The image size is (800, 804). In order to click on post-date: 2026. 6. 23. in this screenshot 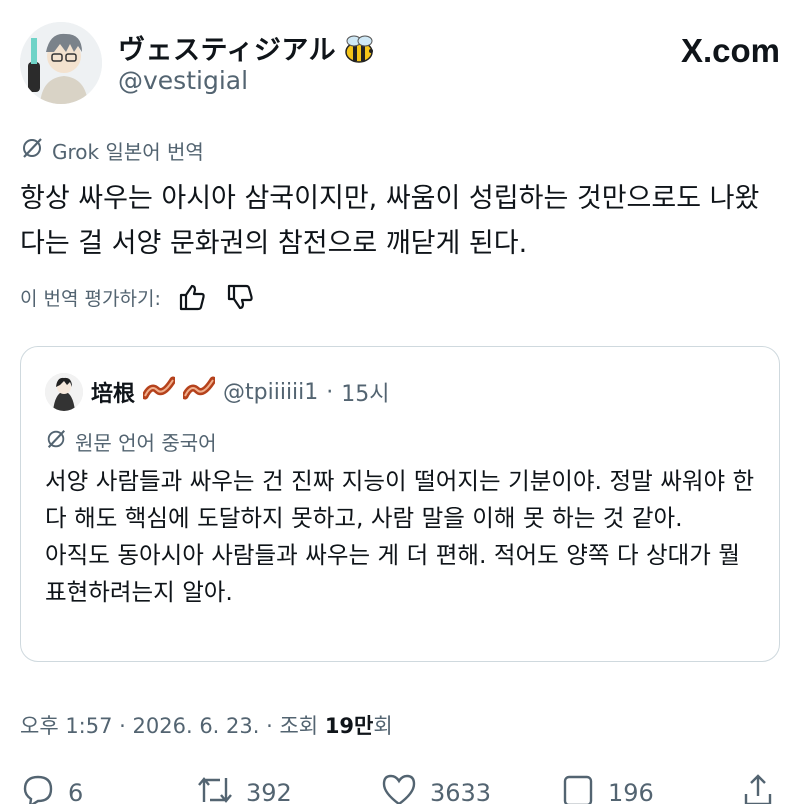, I will do `click(196, 726)`.